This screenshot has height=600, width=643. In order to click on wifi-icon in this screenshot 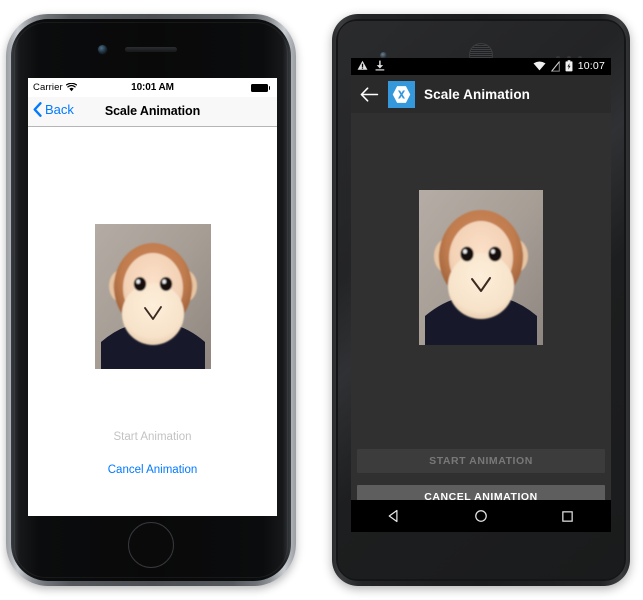, I will do `click(539, 66)`.